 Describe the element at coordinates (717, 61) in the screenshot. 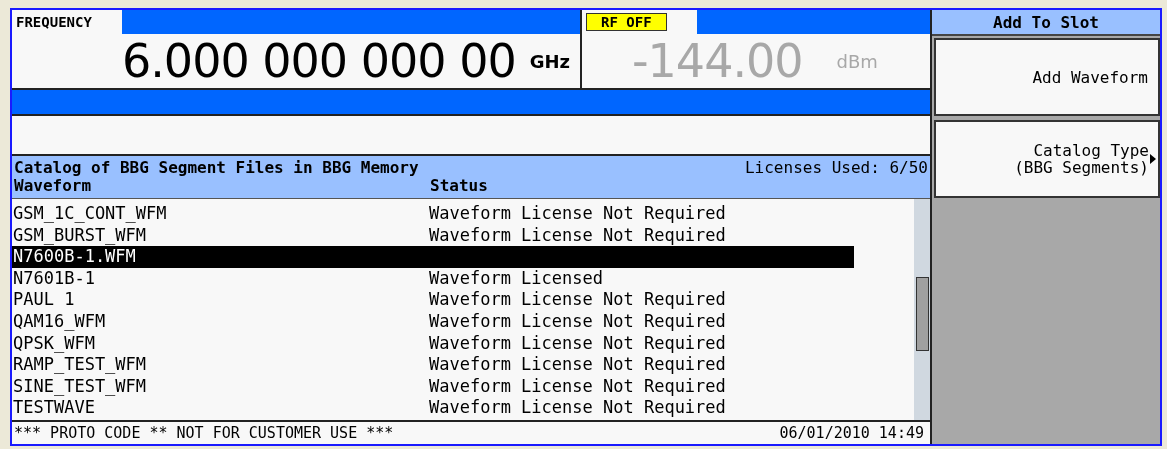

I see `amplitude-value: -144.00` at that location.